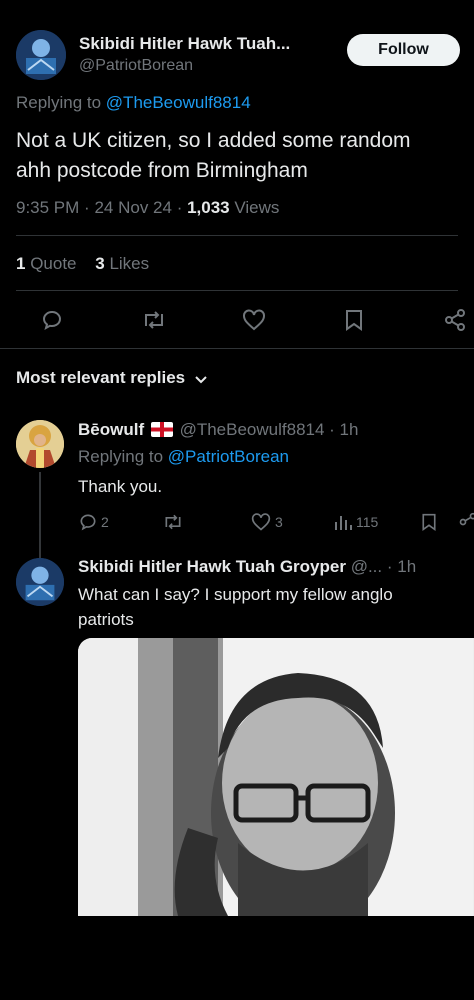 The width and height of the screenshot is (474, 1000). What do you see at coordinates (257, 207) in the screenshot?
I see `views-label: Views` at bounding box center [257, 207].